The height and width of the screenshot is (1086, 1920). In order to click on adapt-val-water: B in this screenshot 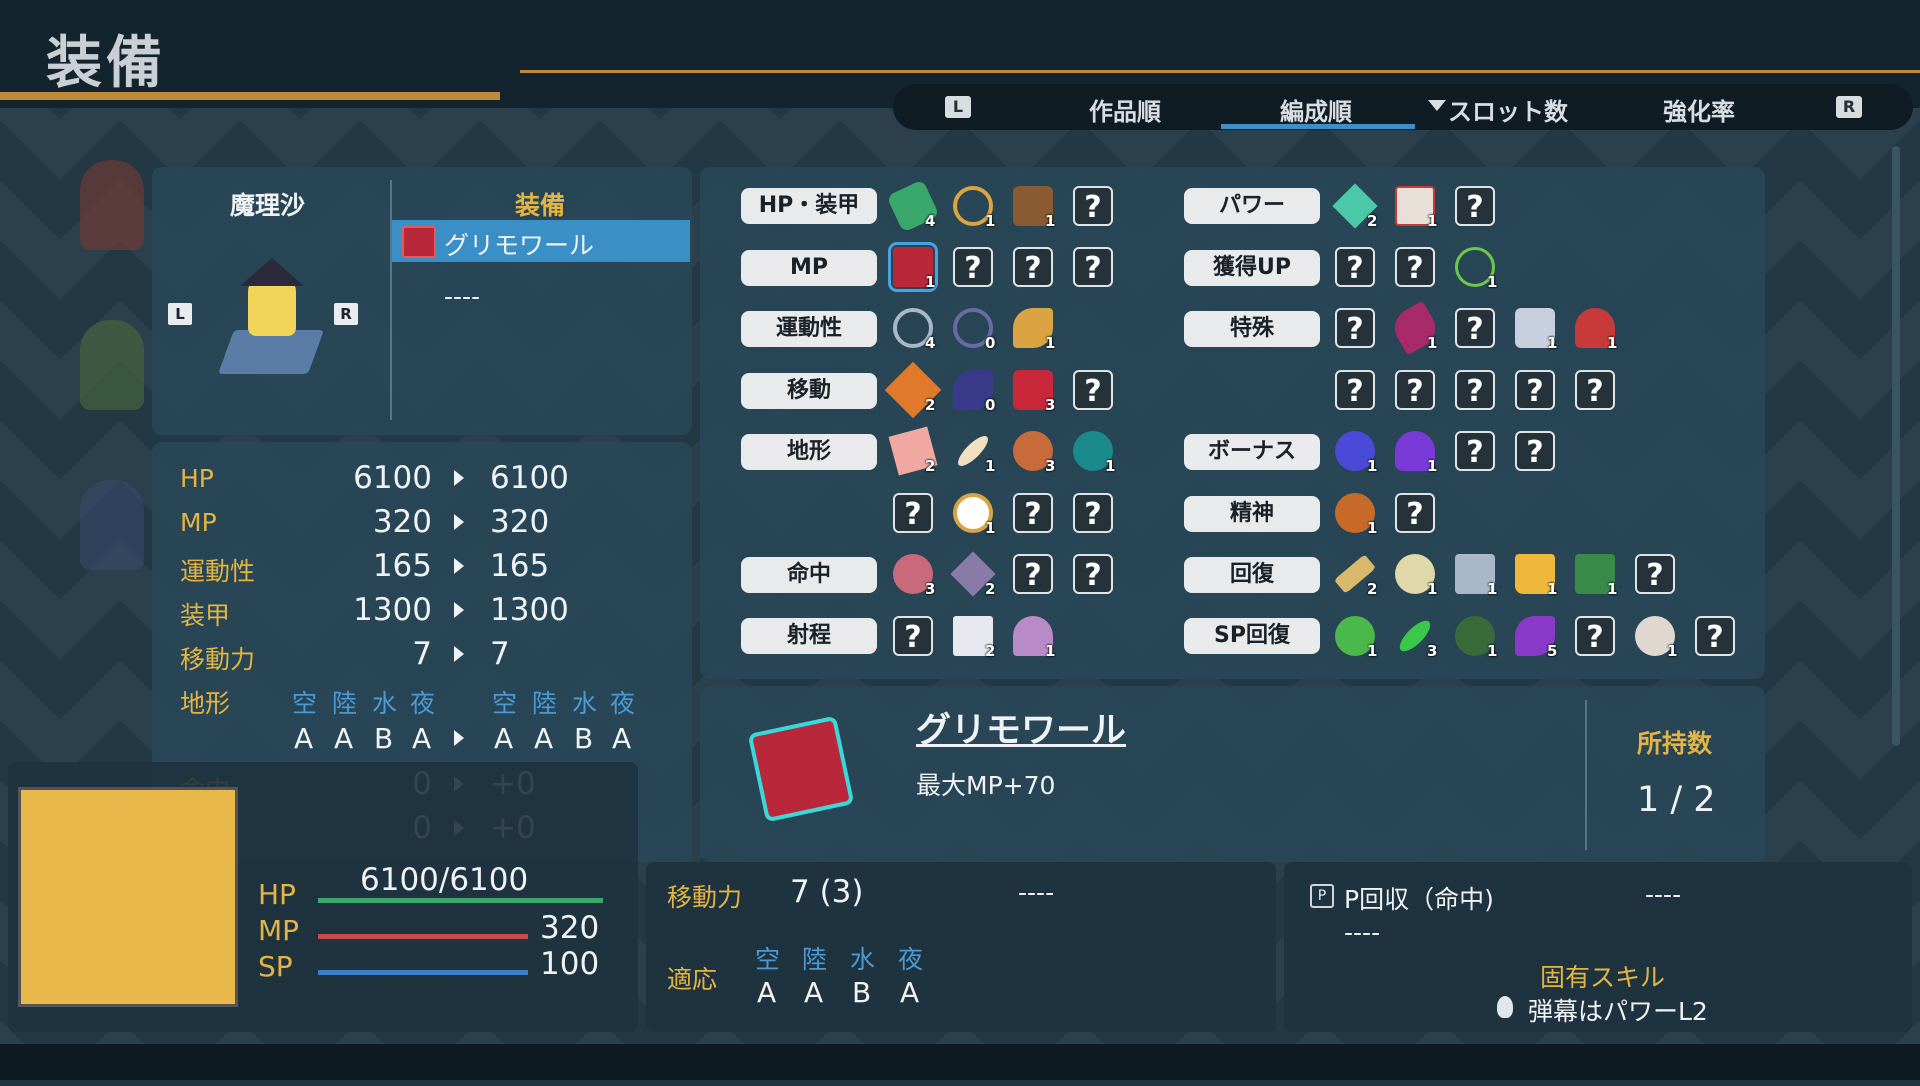, I will do `click(862, 992)`.